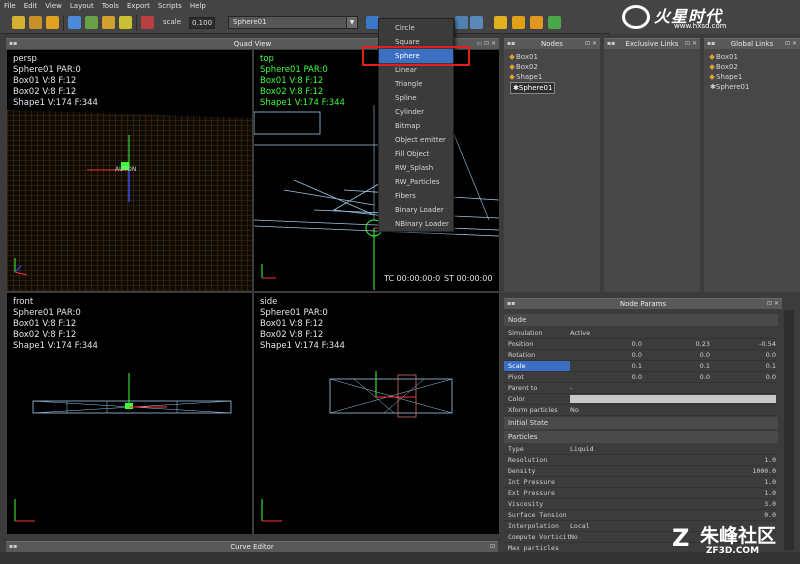 This screenshot has width=800, height=564. I want to click on dropdown-item-rw-splash: RW_Splash, so click(416, 168).